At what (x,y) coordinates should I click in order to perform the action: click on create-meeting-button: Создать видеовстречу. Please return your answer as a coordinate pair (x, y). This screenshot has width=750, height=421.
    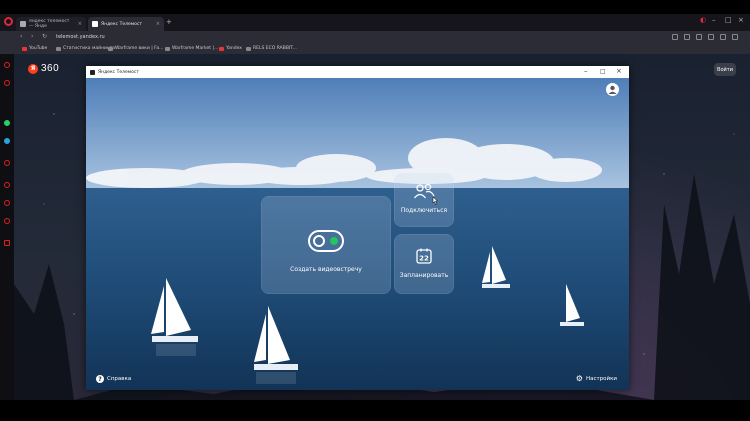
    Looking at the image, I should click on (326, 245).